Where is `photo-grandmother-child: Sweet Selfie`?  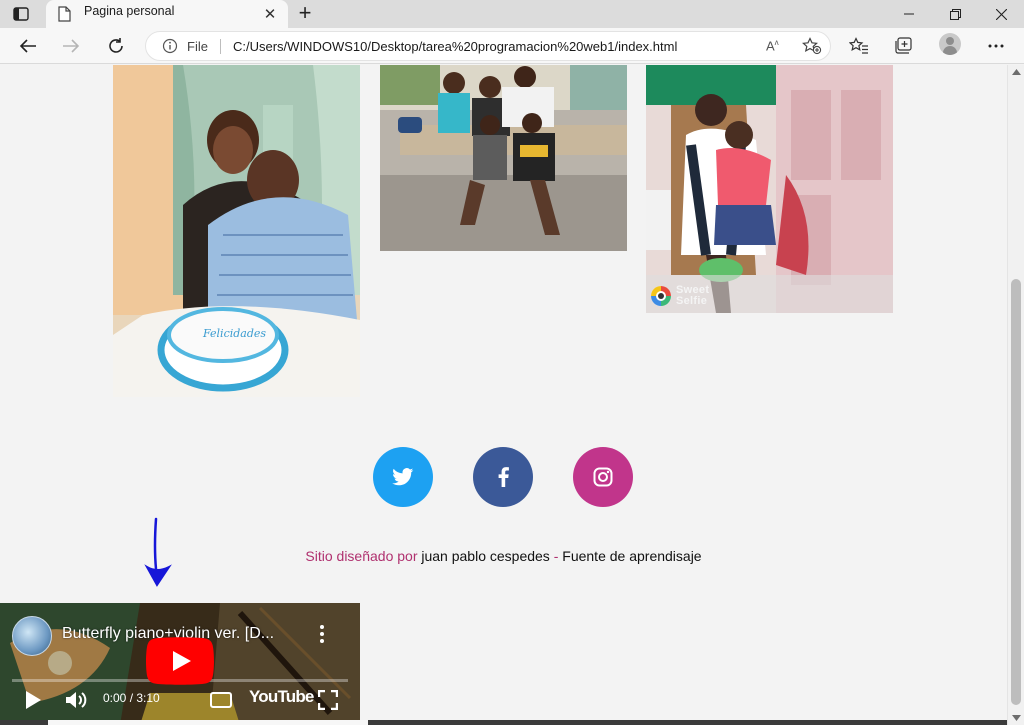 photo-grandmother-child: Sweet Selfie is located at coordinates (769, 189).